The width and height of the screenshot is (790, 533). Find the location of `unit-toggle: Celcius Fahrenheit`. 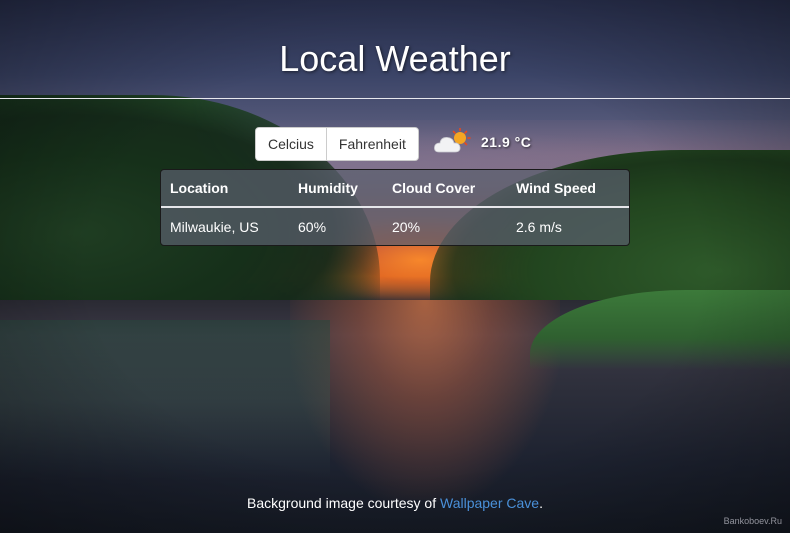

unit-toggle: Celcius Fahrenheit is located at coordinates (337, 144).